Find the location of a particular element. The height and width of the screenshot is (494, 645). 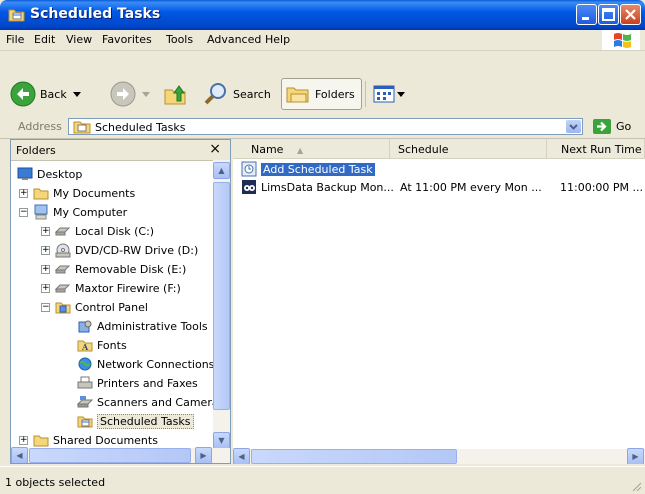

address-field: Scheduled Tasks is located at coordinates (325, 126).